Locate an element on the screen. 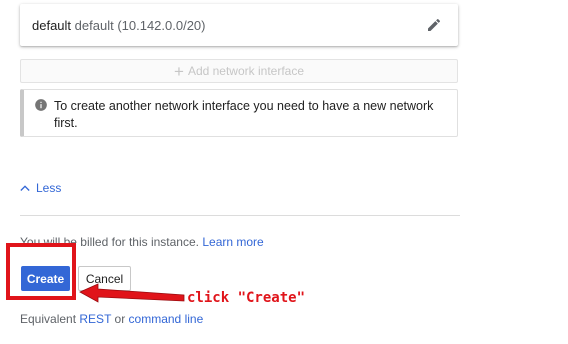  info-icon is located at coordinates (41, 105).